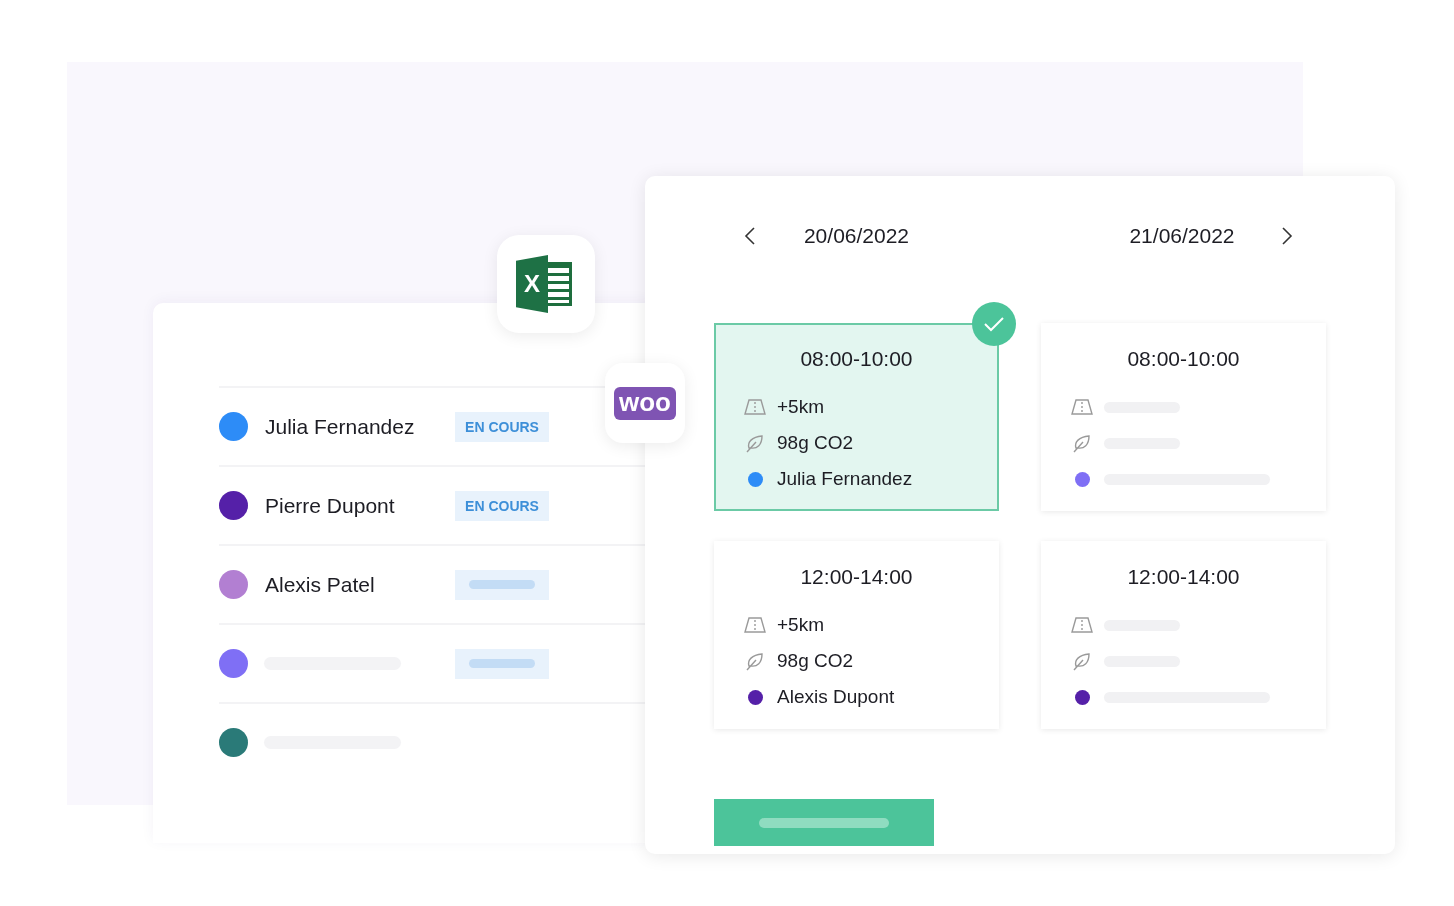 This screenshot has width=1454, height=906. What do you see at coordinates (320, 584) in the screenshot?
I see `person-name: Alexis Patel` at bounding box center [320, 584].